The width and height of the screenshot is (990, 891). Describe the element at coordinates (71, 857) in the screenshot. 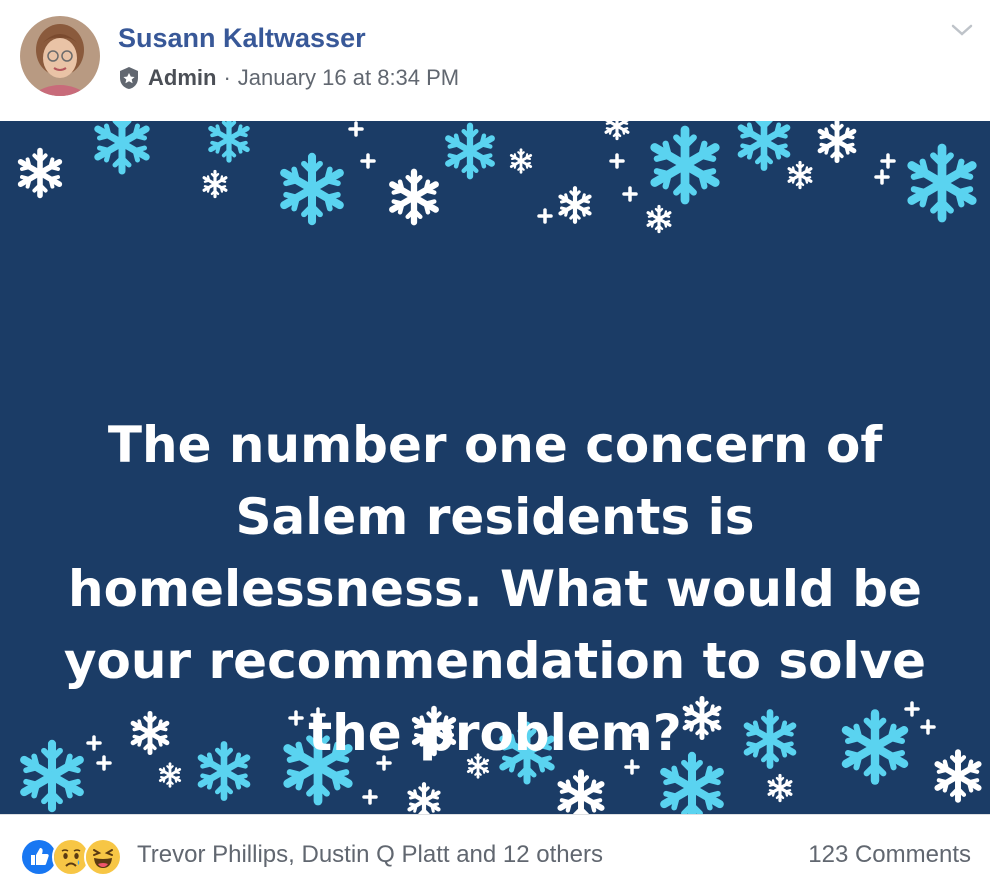

I see `reaction-icons` at that location.